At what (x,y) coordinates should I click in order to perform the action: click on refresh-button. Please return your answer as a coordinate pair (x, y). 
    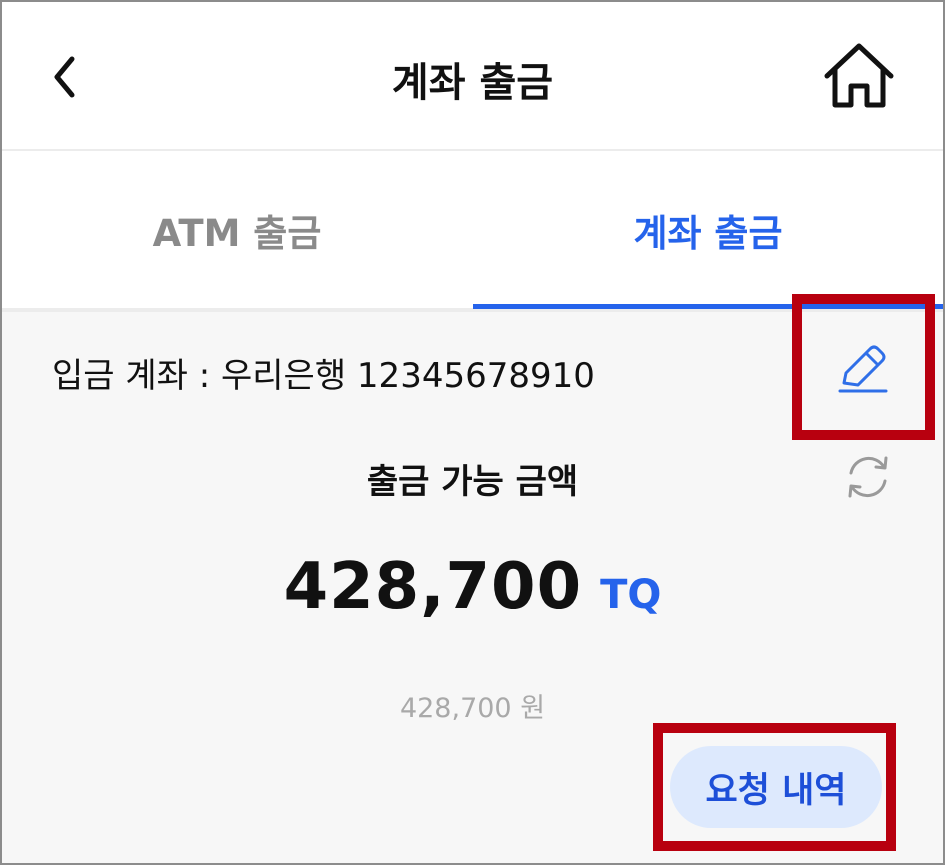
    Looking at the image, I should click on (868, 477).